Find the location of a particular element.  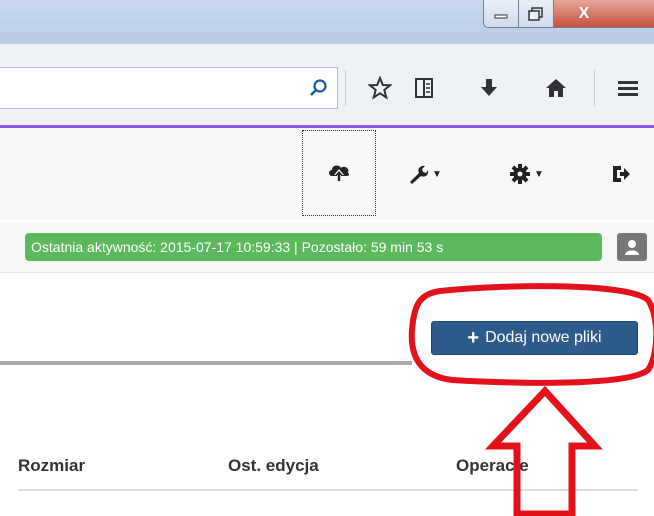

highlight-ellipse is located at coordinates (531, 334).